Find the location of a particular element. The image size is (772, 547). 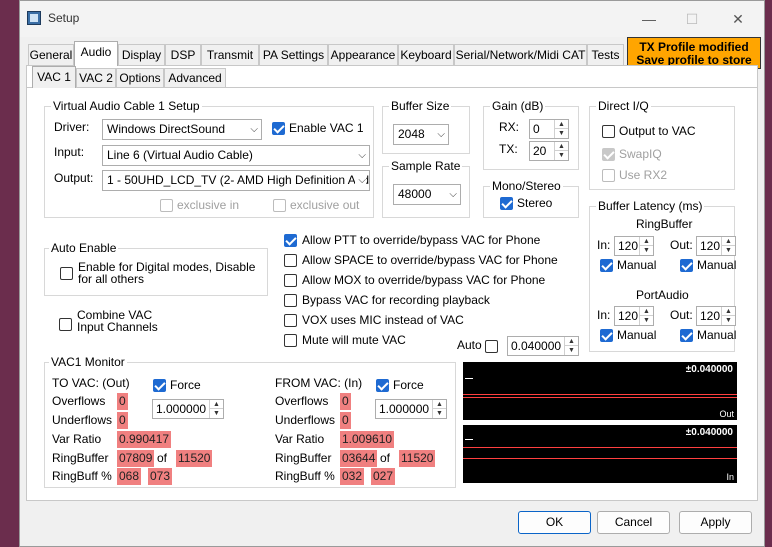

ok-button: OK is located at coordinates (554, 522).